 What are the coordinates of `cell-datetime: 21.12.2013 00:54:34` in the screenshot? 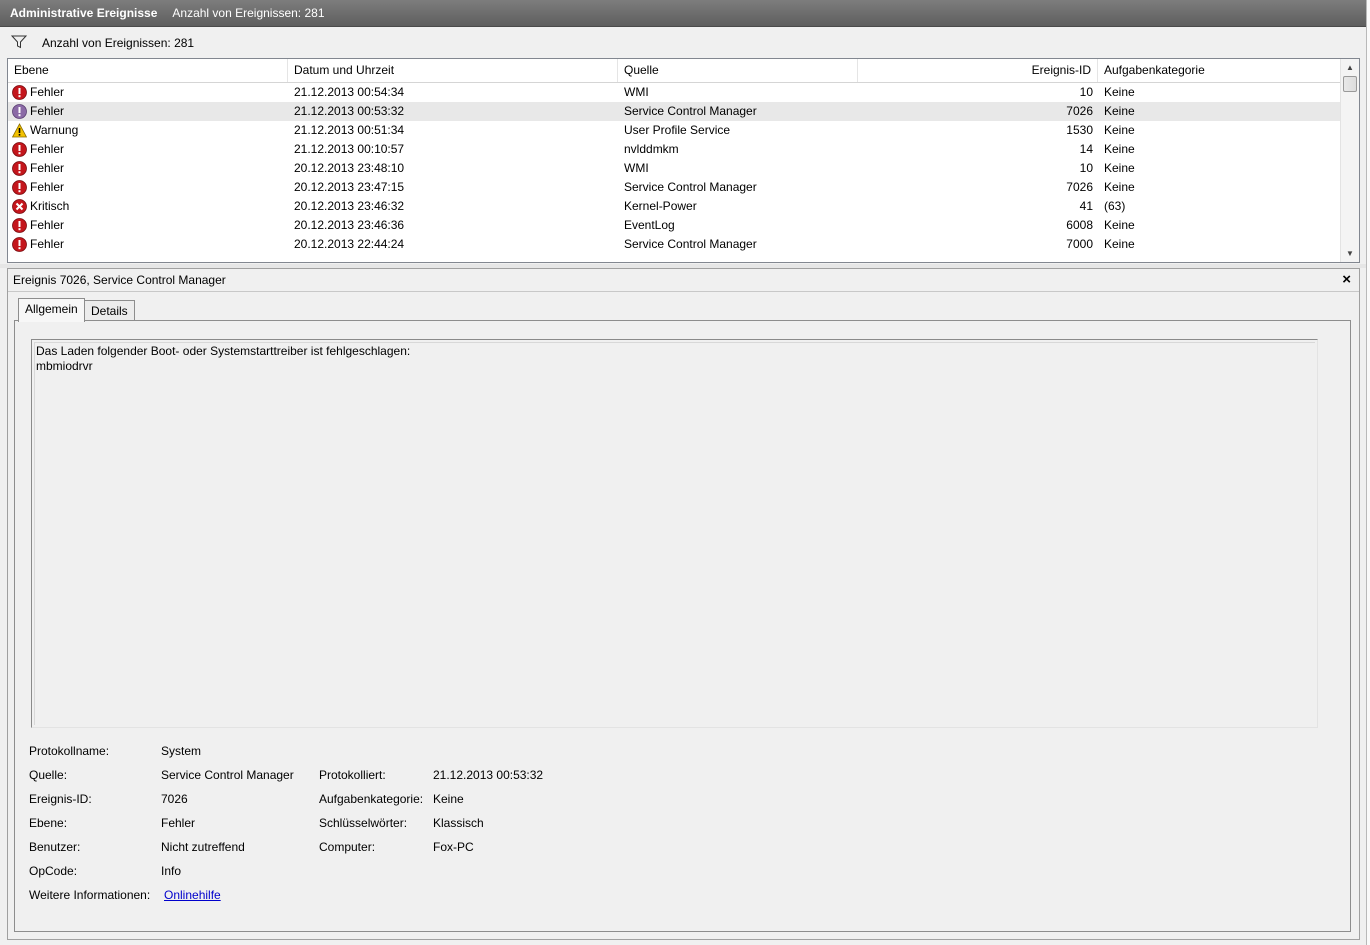 It's located at (349, 92).